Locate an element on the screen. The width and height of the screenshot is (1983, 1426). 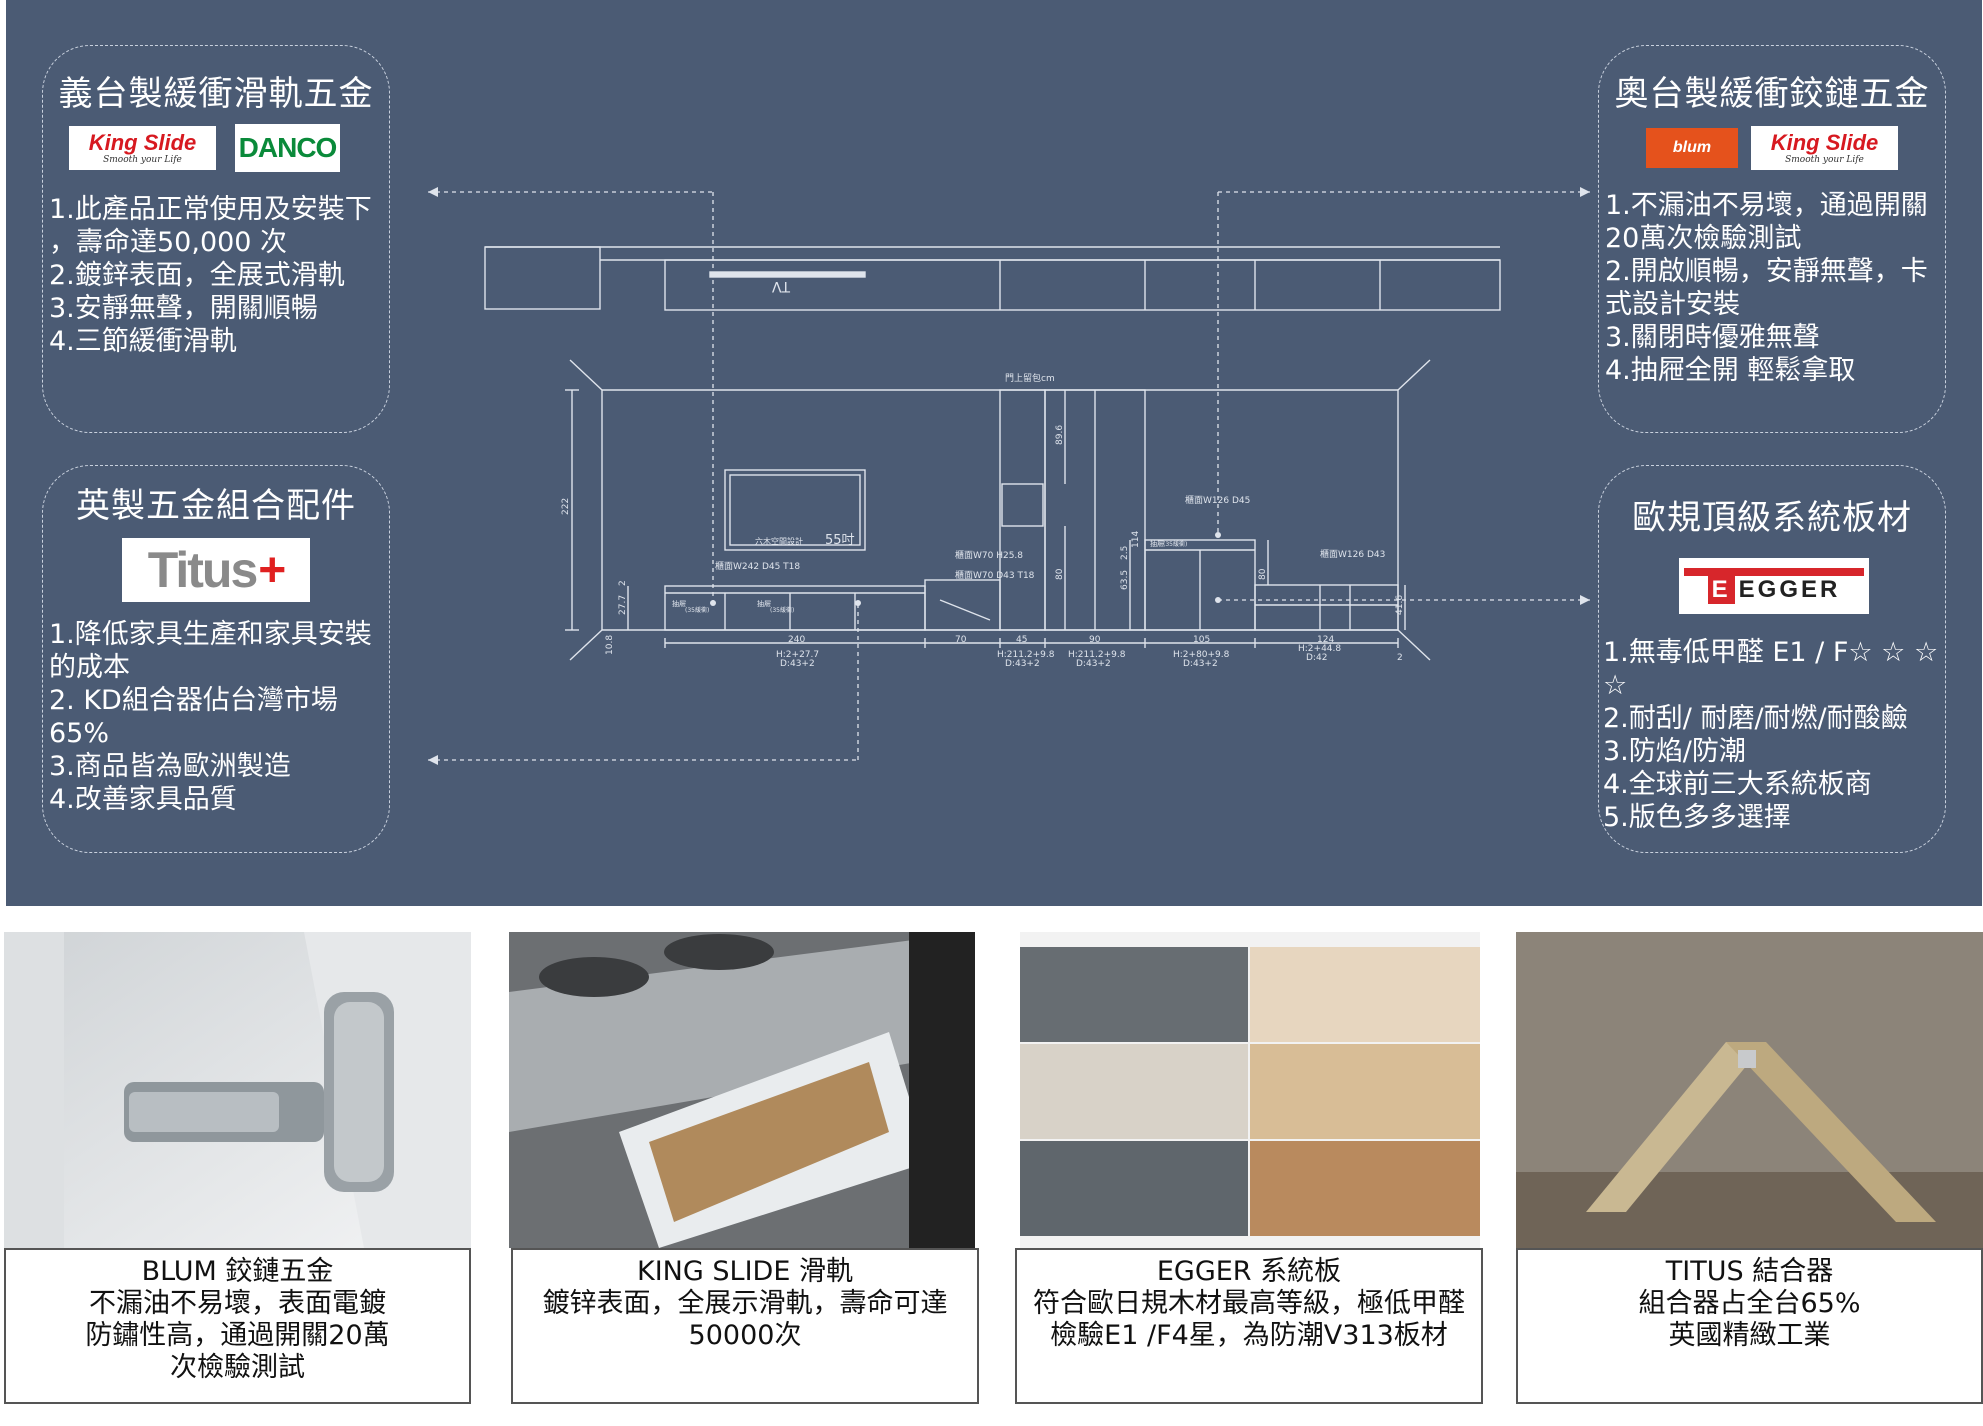
caption-title: BLUM 鉸鏈五金 is located at coordinates (237, 1271).